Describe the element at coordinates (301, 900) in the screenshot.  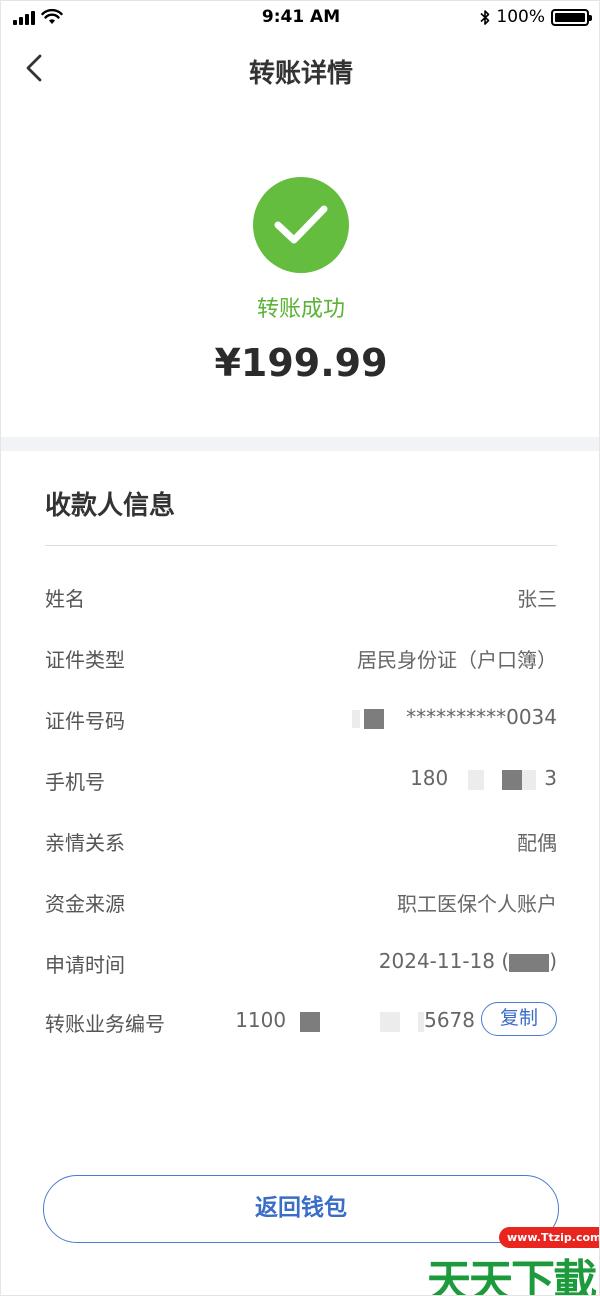
I see `row-fund-source: 资金来源 职工医保个人账户` at that location.